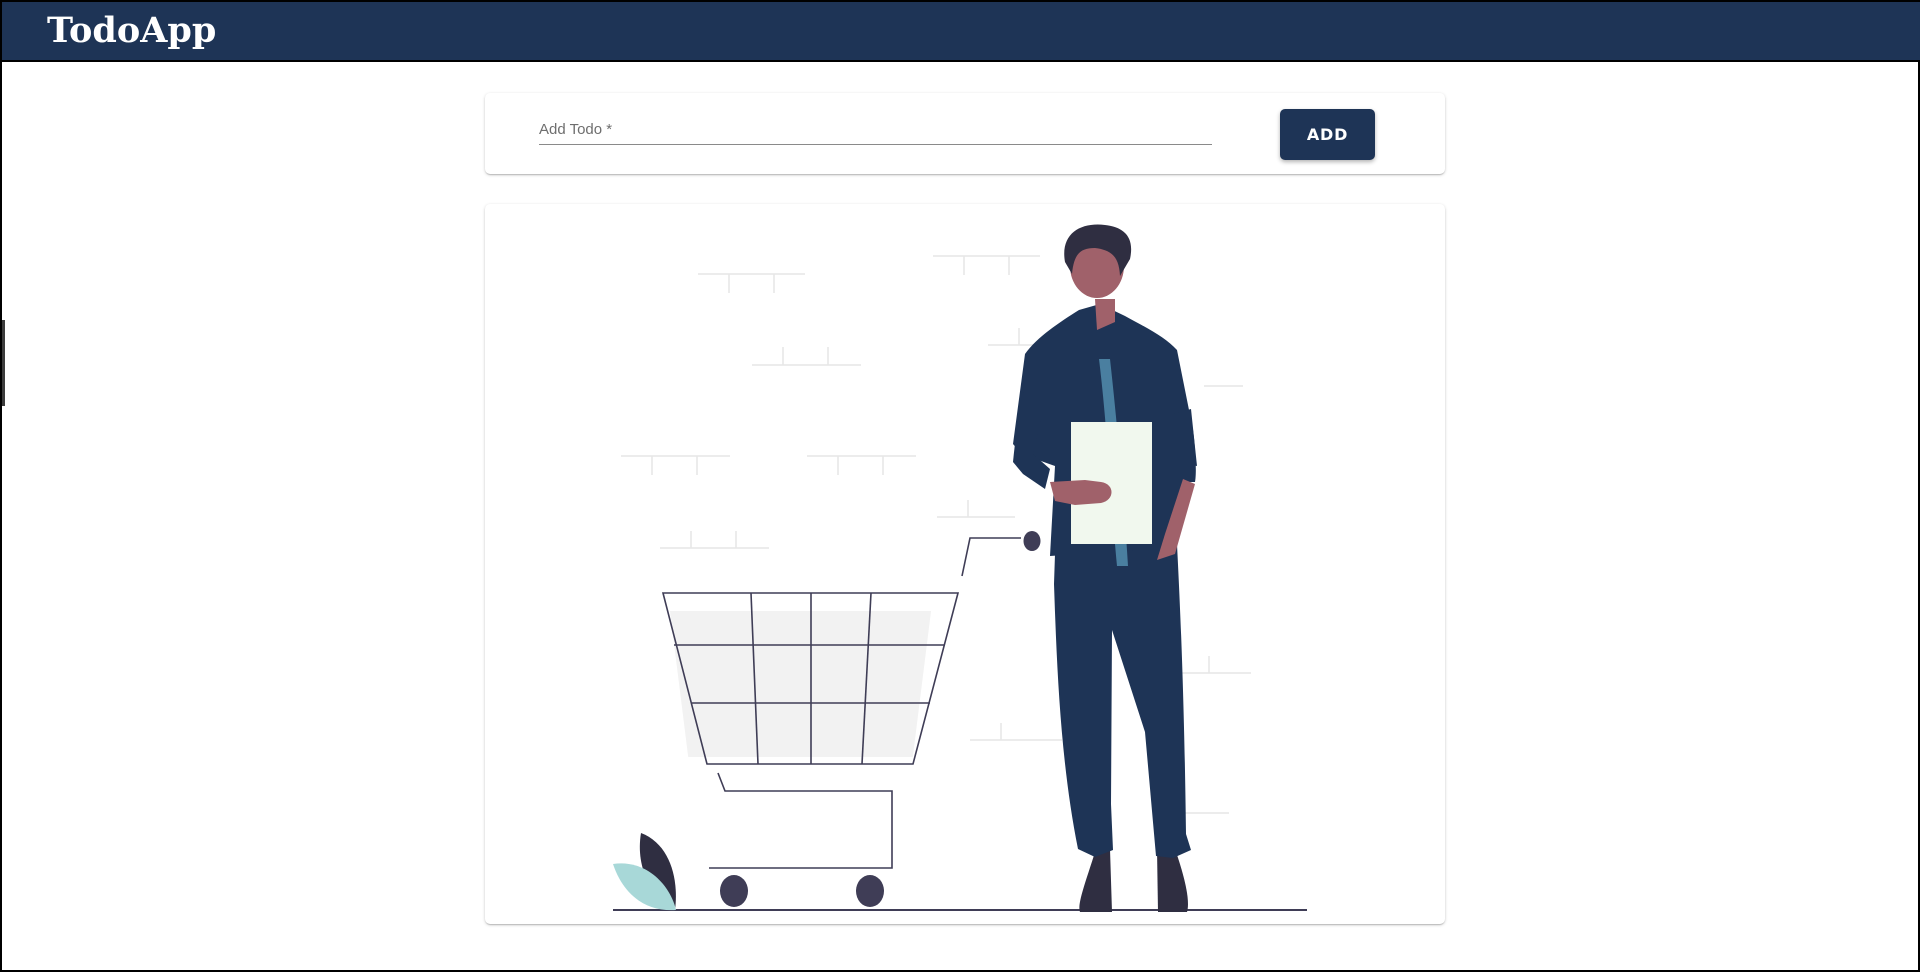  What do you see at coordinates (961, 32) in the screenshot?
I see `app-bar: TodoApp` at bounding box center [961, 32].